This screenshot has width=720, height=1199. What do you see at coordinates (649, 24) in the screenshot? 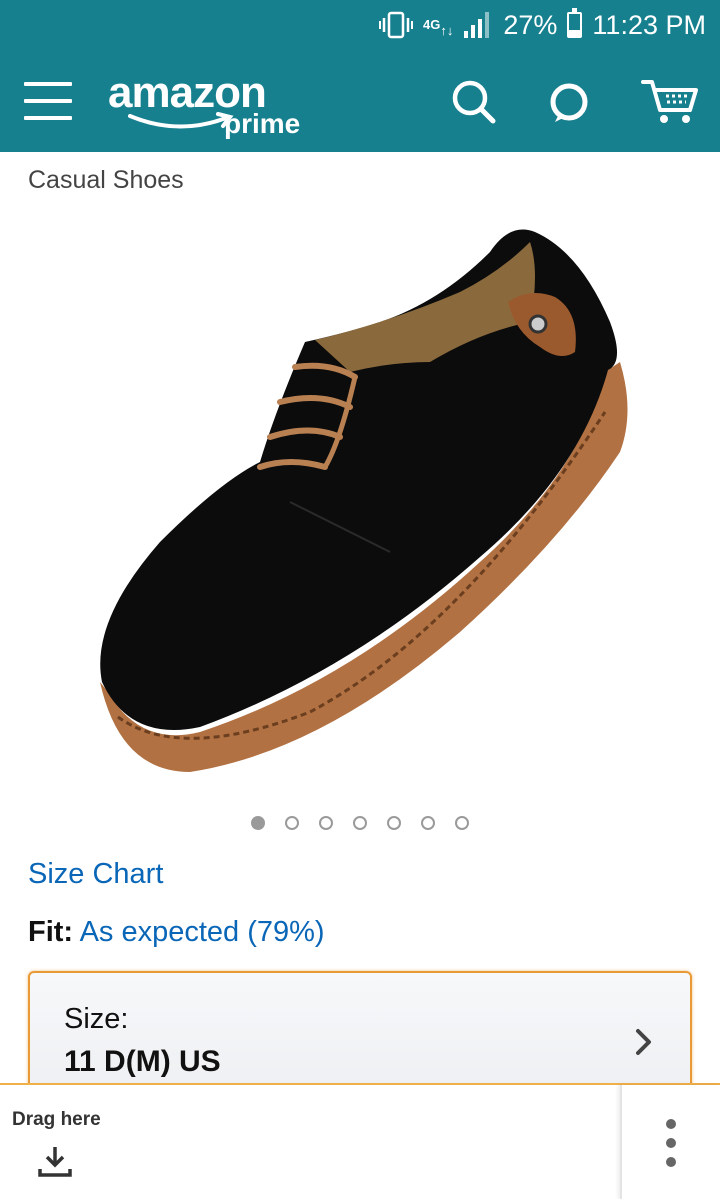
I see `clock: 11:23 PM` at bounding box center [649, 24].